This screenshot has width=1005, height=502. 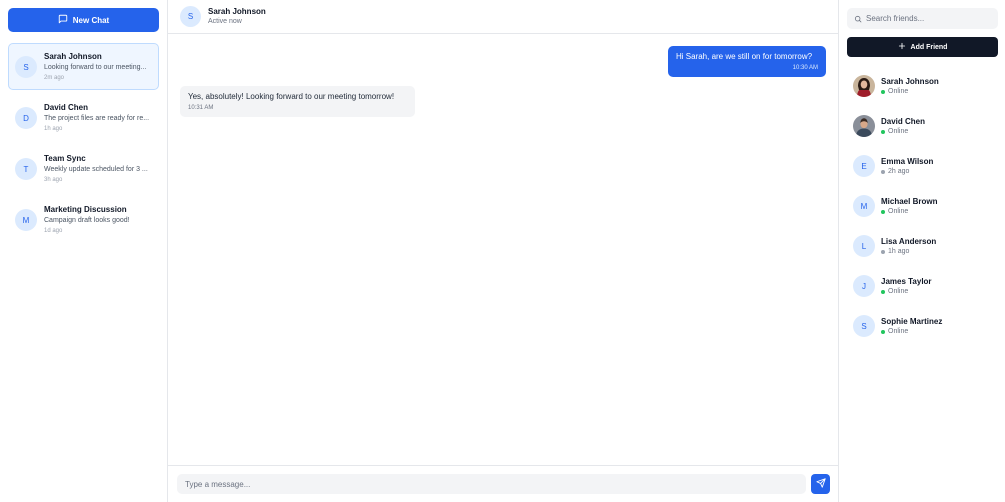 I want to click on friend-item-david-chen: David Chen Online, so click(x=922, y=126).